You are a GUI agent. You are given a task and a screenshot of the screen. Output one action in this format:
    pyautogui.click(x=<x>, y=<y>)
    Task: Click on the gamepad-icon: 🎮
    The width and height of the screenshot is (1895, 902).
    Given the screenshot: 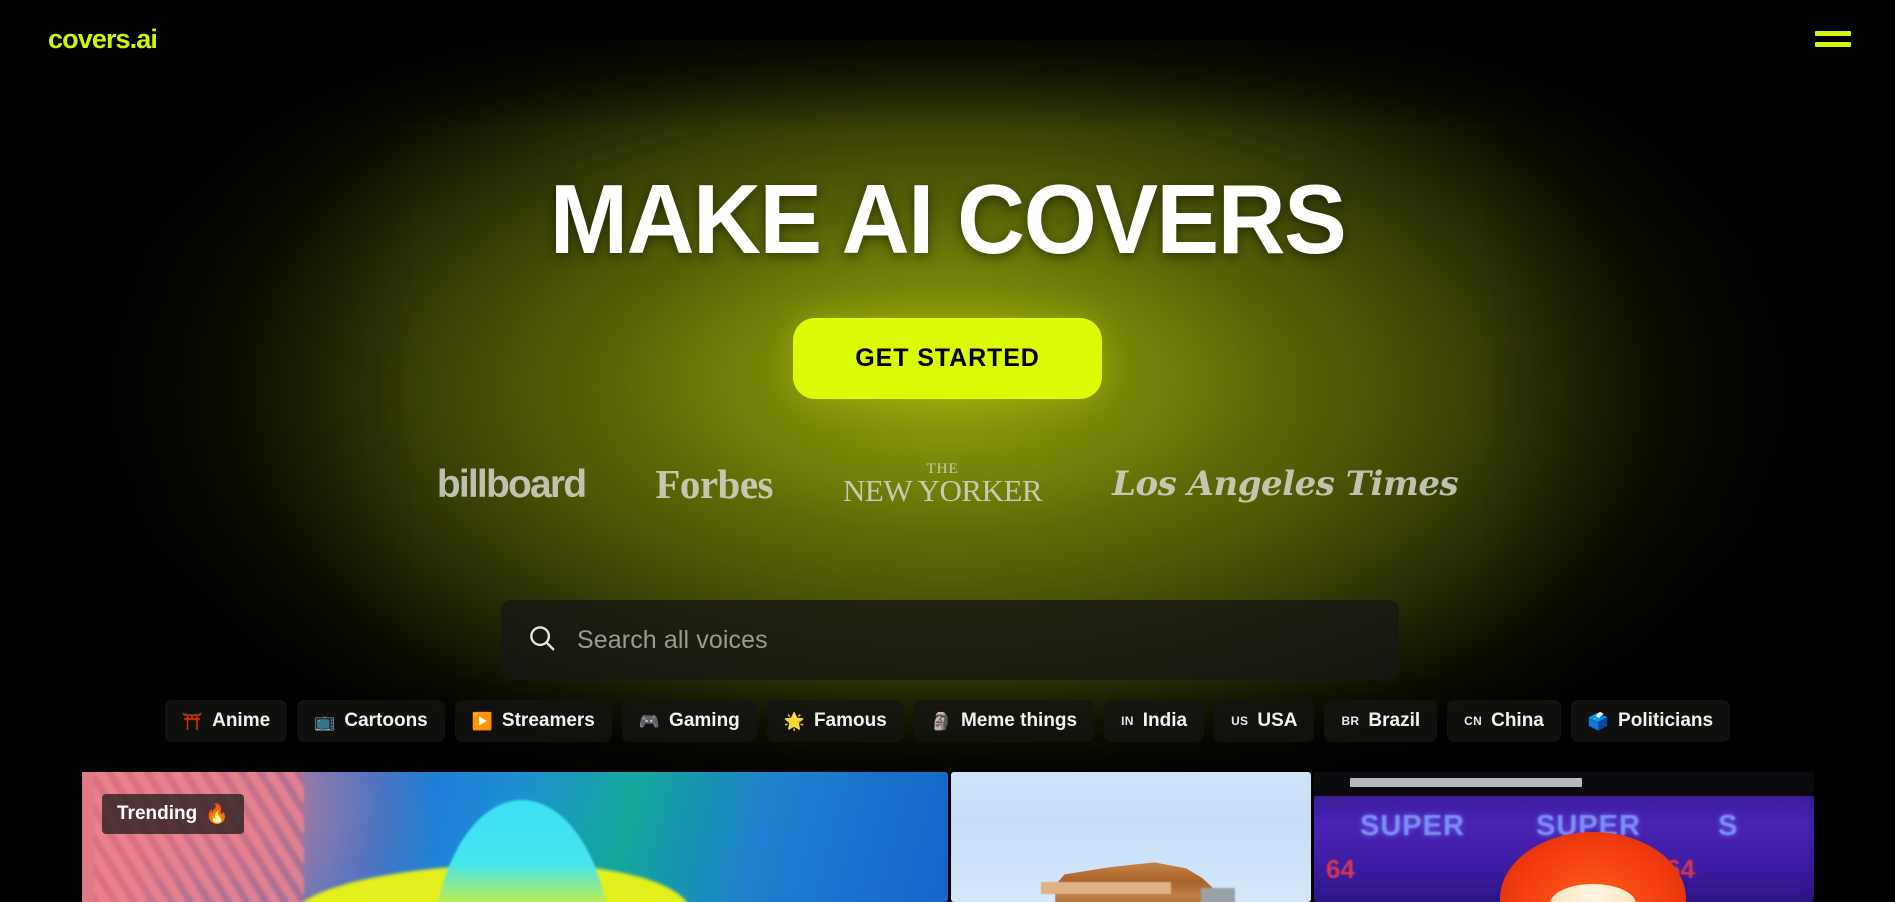 What is the action you would take?
    pyautogui.click(x=649, y=721)
    